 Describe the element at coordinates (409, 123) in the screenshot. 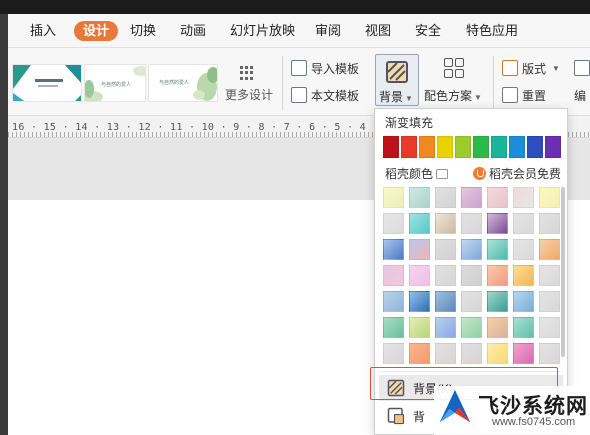

I see `gradient-fill-title: 渐变填充` at that location.